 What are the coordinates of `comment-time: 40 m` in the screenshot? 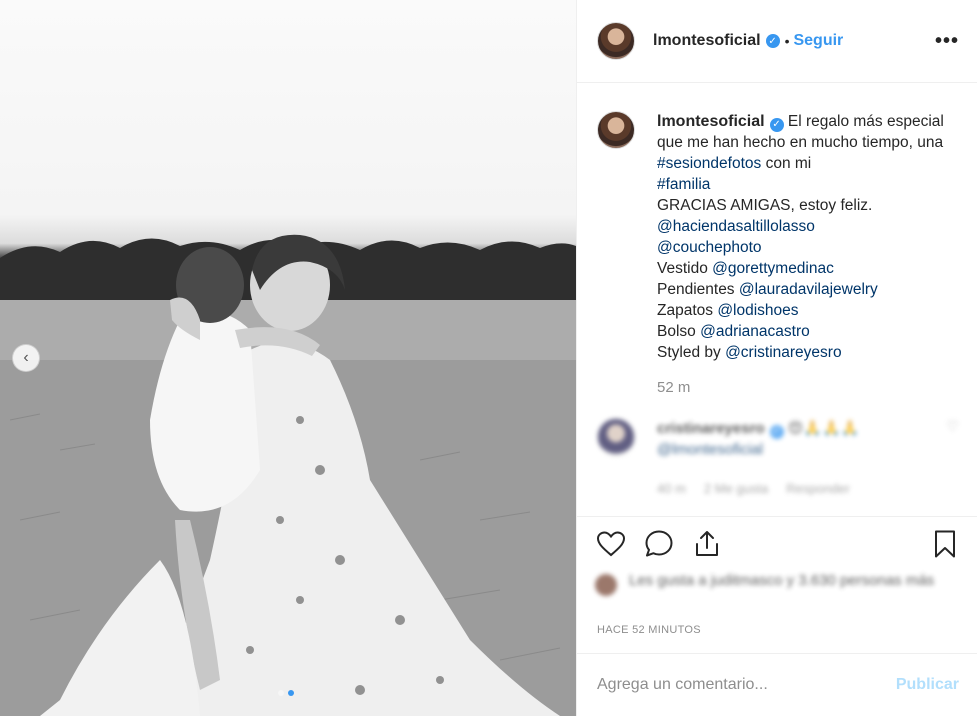 It's located at (671, 488).